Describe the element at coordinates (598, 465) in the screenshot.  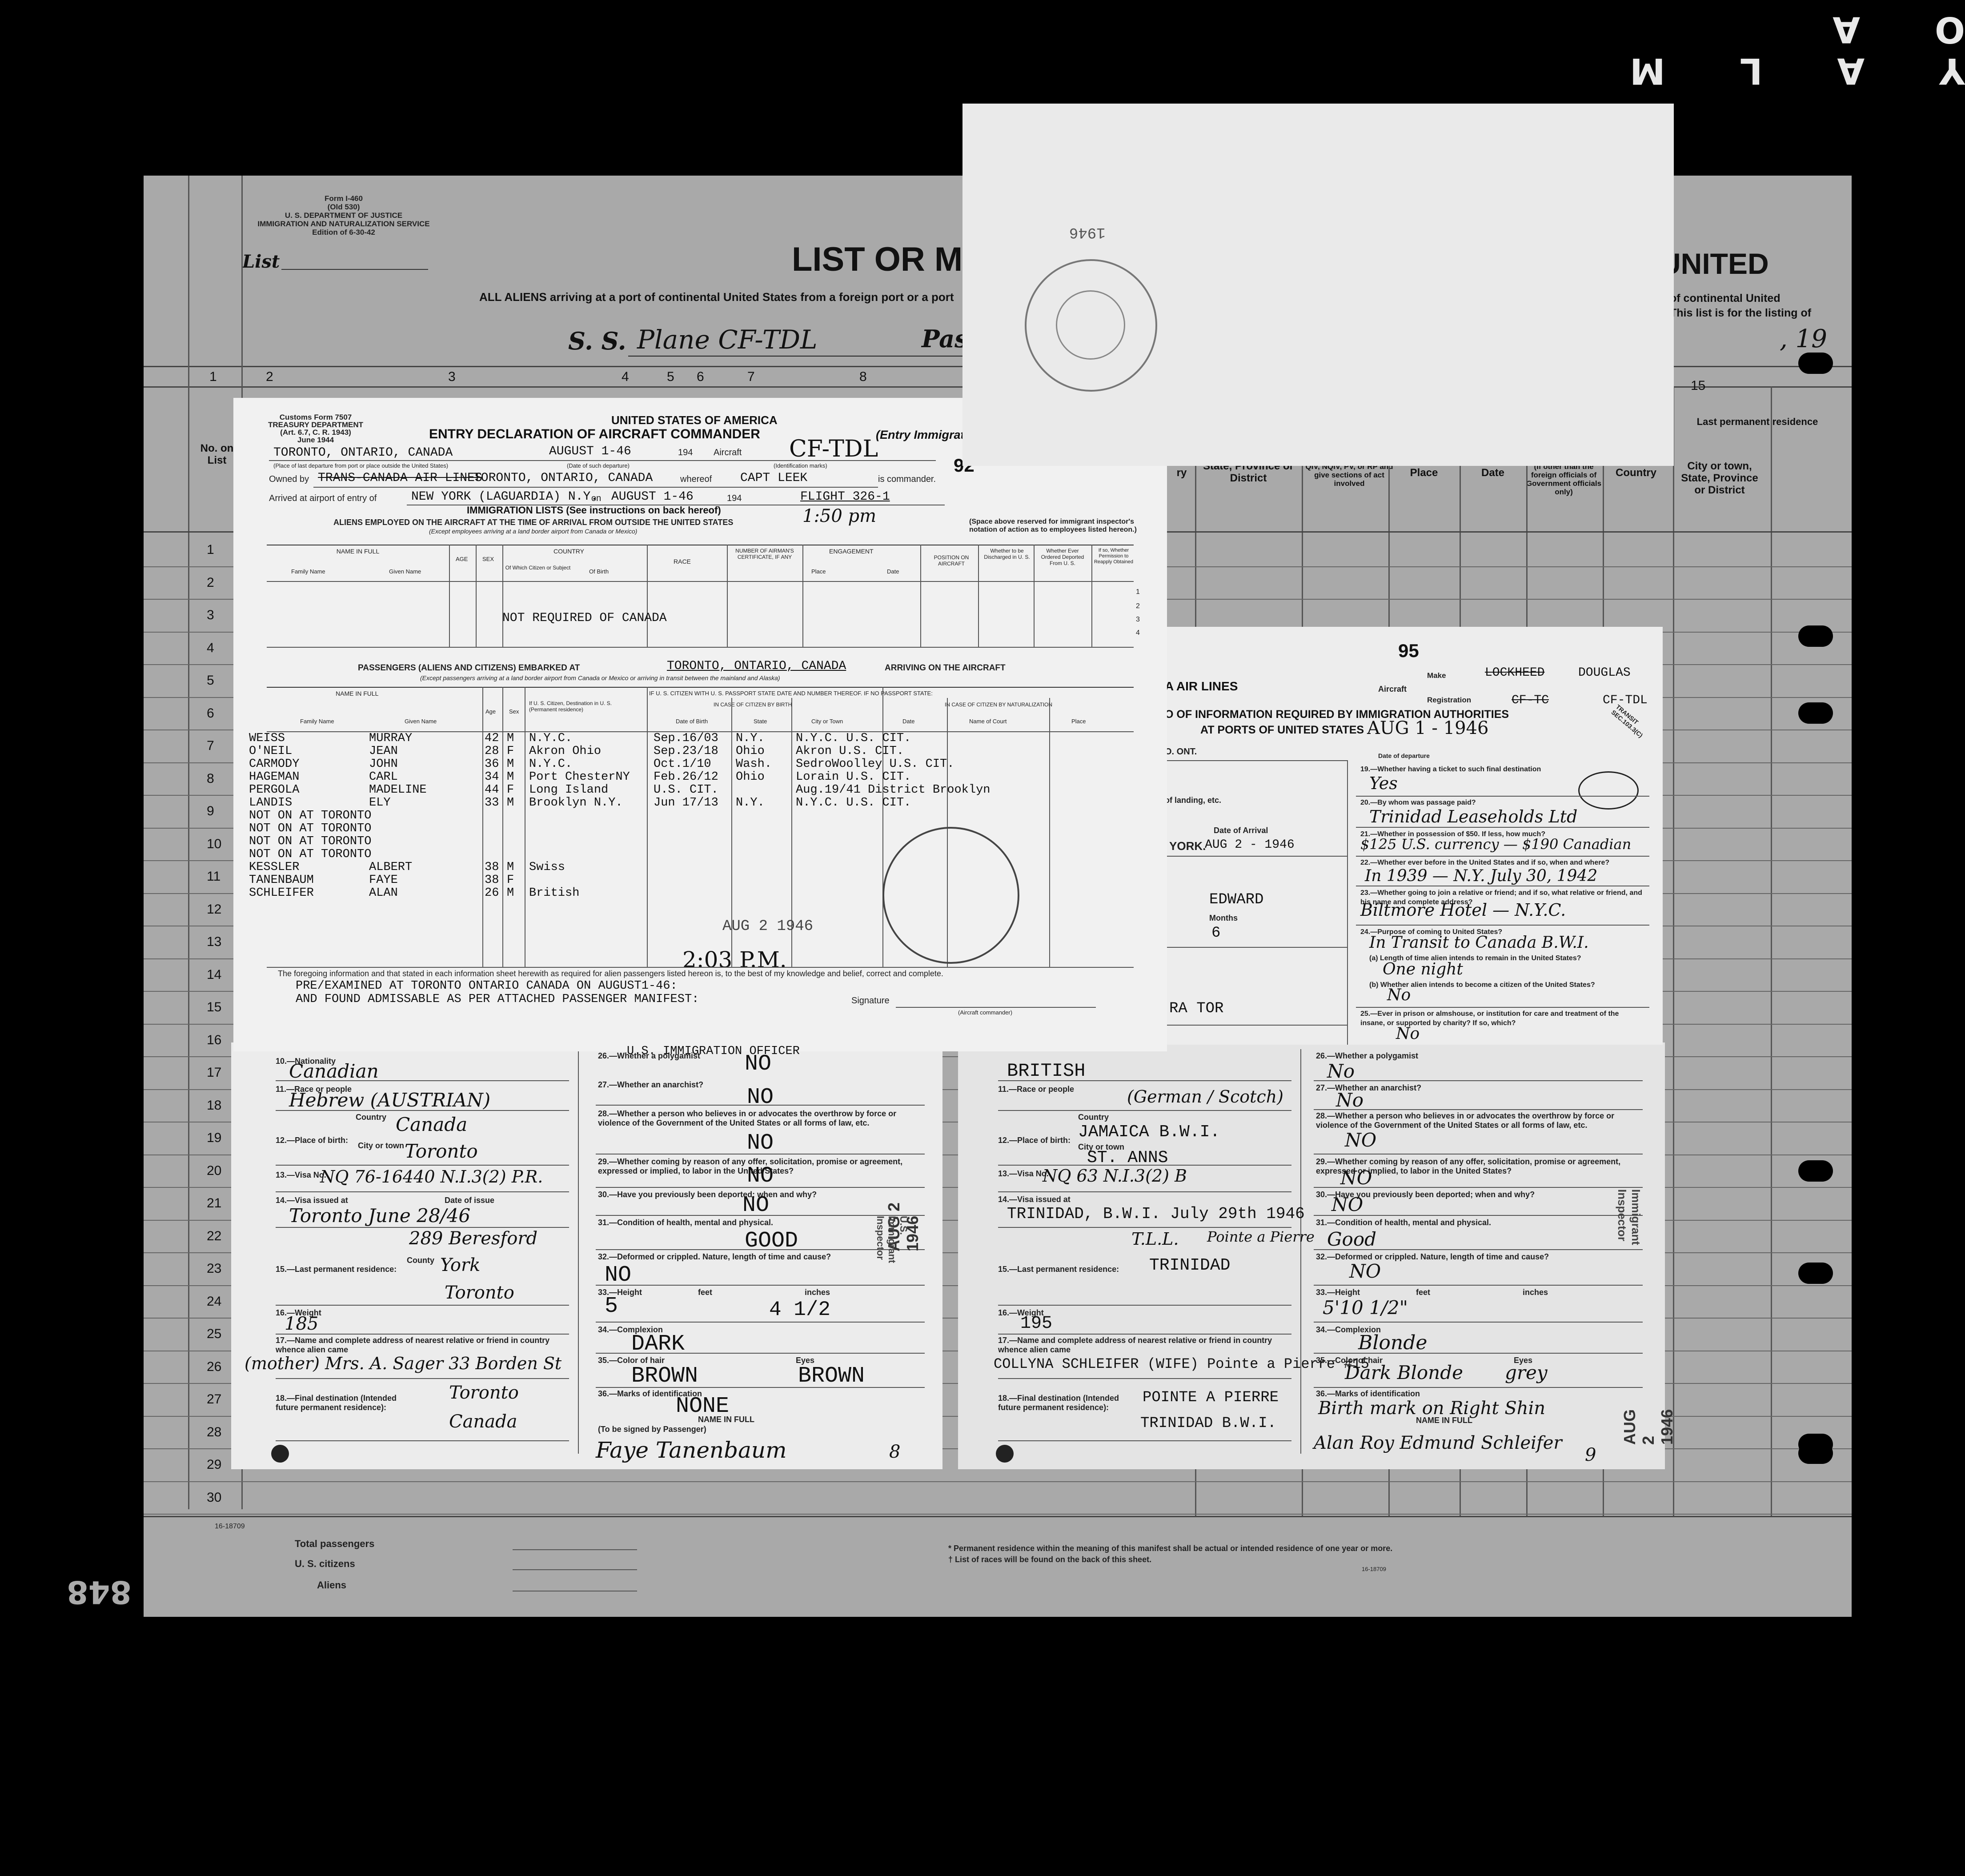
I see `date-note: (Date of such departure)` at that location.